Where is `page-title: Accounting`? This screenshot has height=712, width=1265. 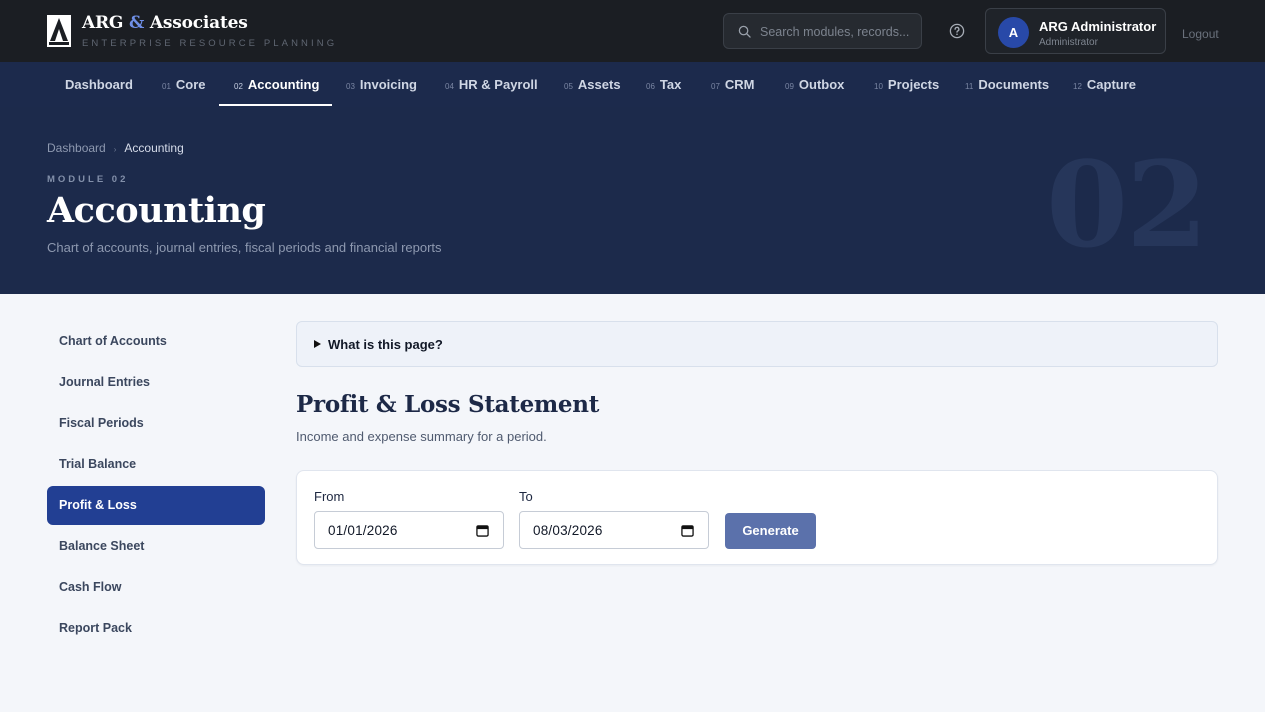
page-title: Accounting is located at coordinates (156, 210).